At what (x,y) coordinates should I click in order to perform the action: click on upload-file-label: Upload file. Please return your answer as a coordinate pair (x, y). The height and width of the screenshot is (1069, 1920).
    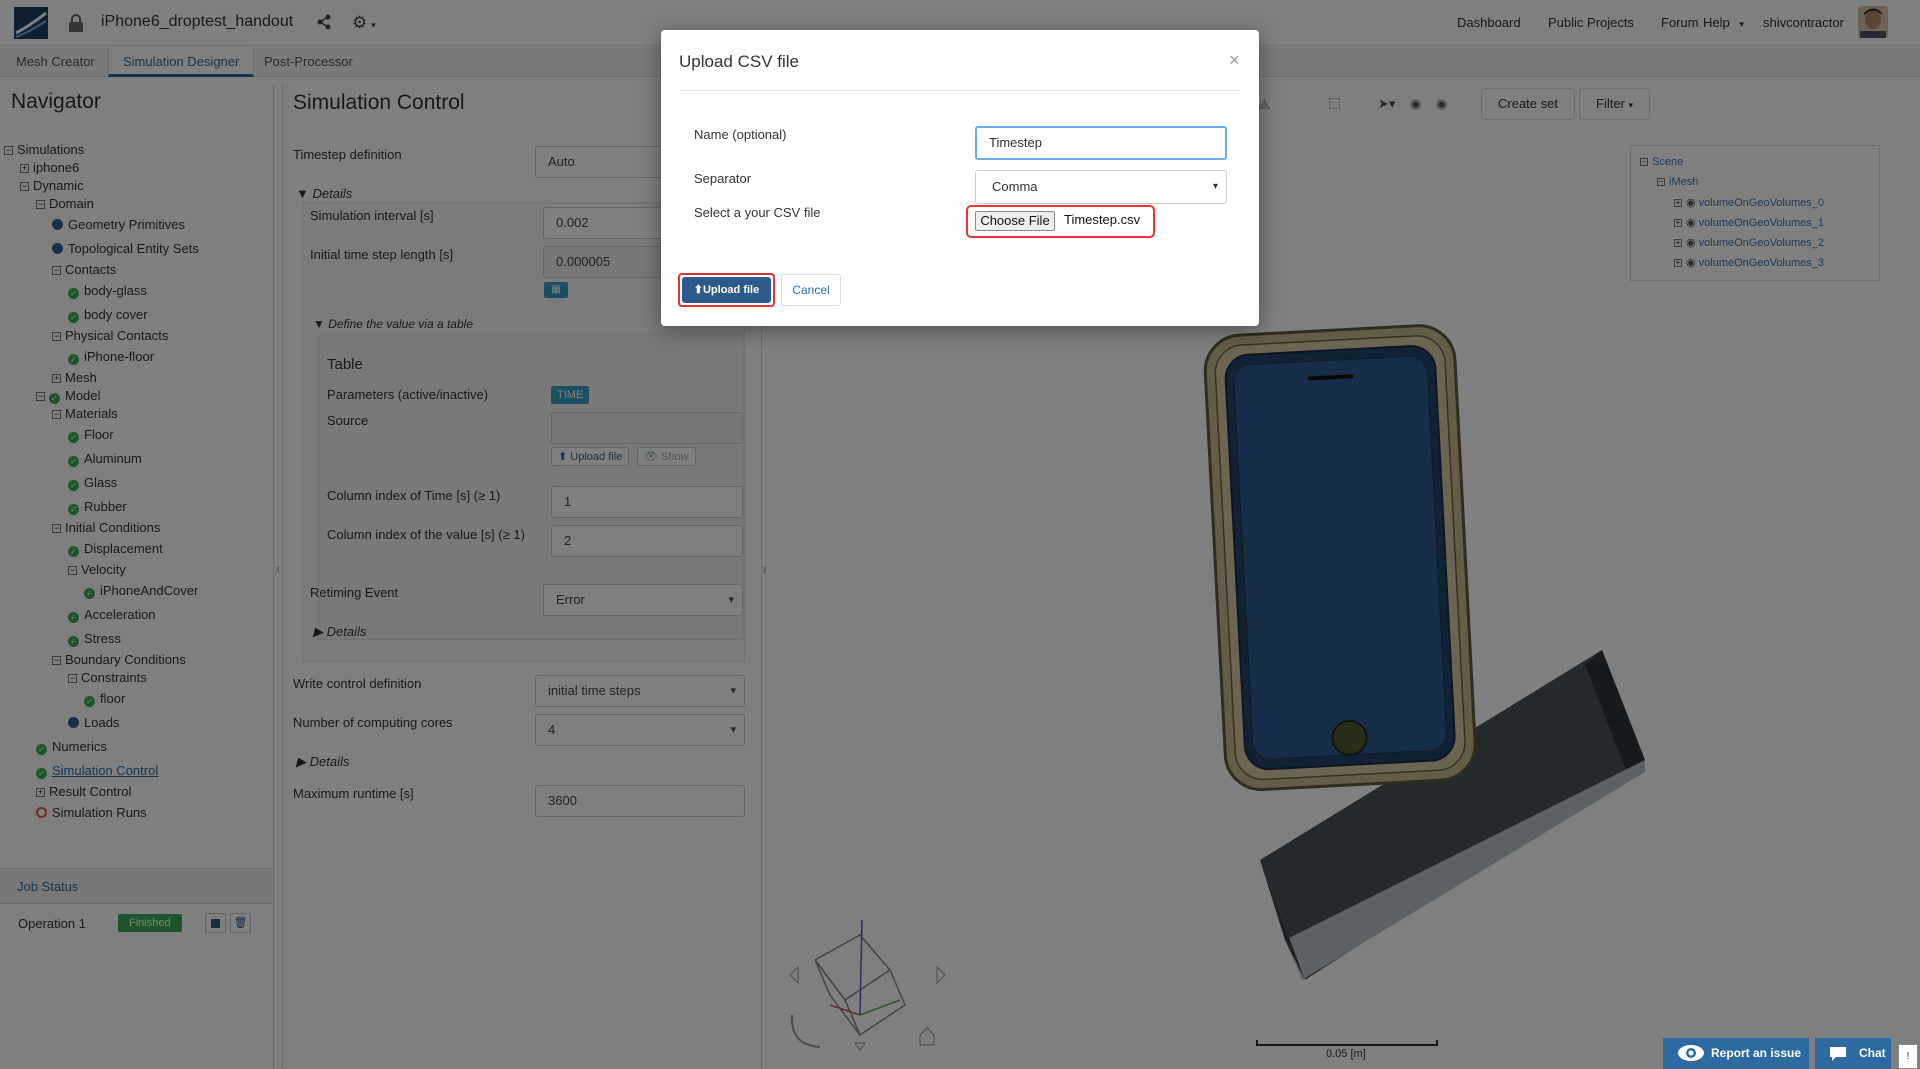
    Looking at the image, I should click on (731, 290).